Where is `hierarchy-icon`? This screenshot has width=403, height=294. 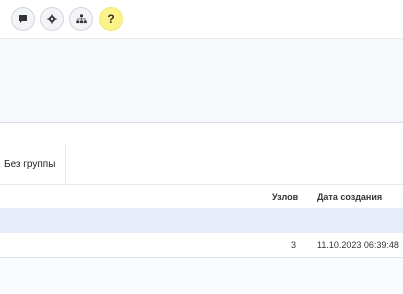 hierarchy-icon is located at coordinates (81, 19).